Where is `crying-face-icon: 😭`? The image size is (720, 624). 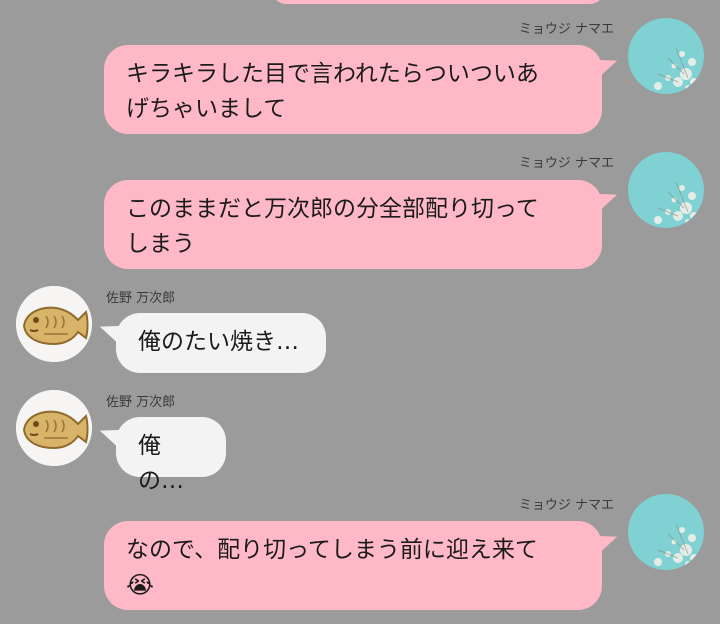
crying-face-icon: 😭 is located at coordinates (140, 585).